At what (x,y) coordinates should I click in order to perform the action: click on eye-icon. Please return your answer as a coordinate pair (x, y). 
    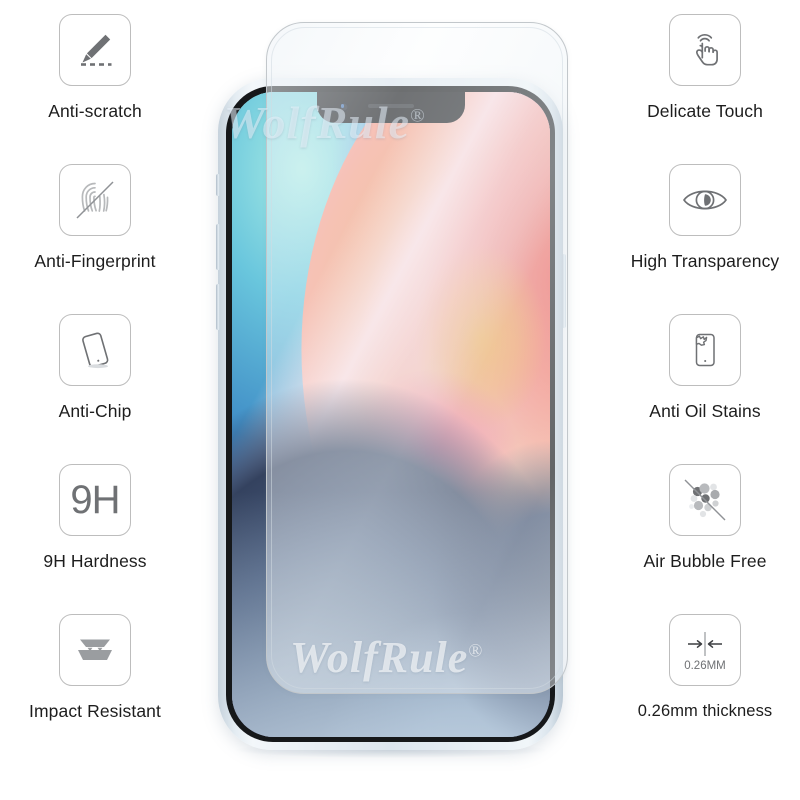
    Looking at the image, I should click on (705, 200).